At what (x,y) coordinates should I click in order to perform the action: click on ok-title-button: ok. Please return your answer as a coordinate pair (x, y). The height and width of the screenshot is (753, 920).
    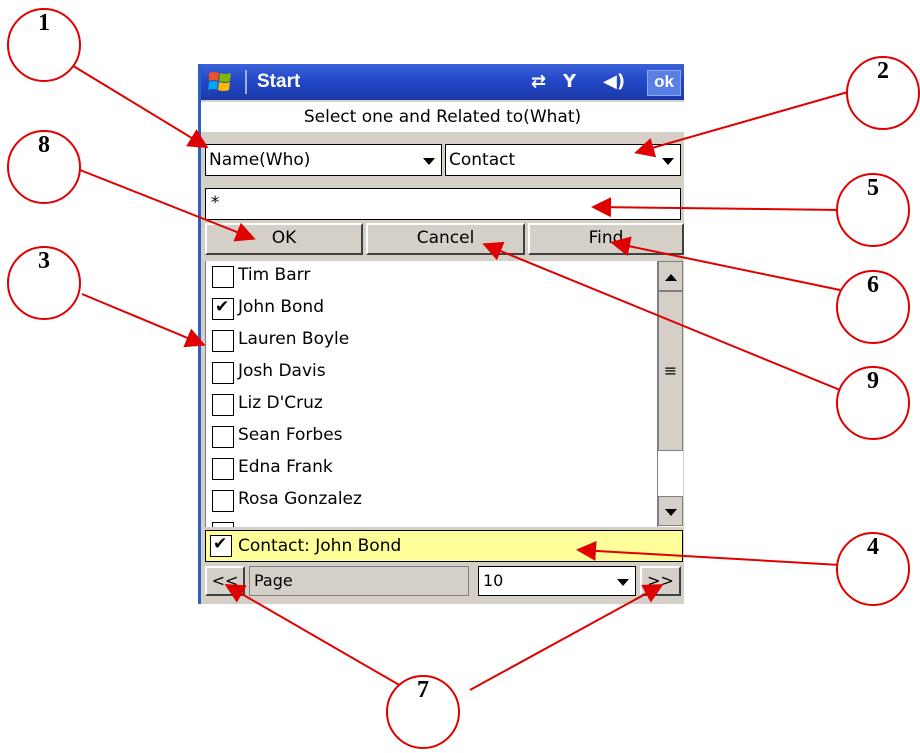
    Looking at the image, I should click on (664, 83).